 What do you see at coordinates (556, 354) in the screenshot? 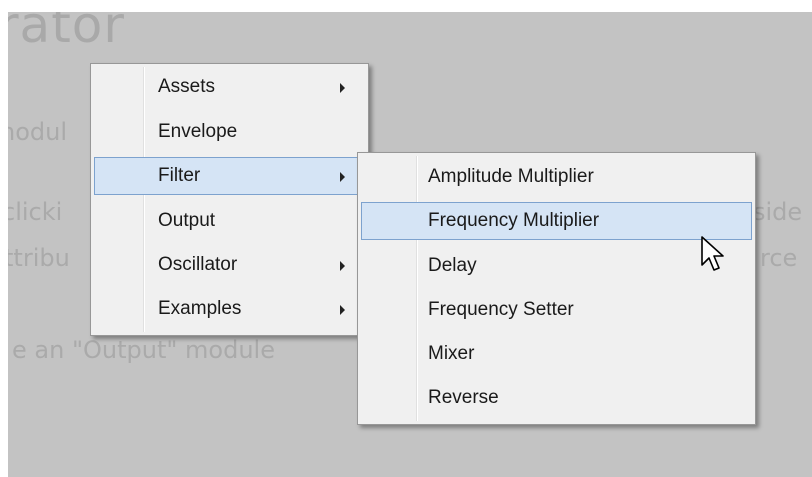
I see `menu-item-mixer: Mixer` at bounding box center [556, 354].